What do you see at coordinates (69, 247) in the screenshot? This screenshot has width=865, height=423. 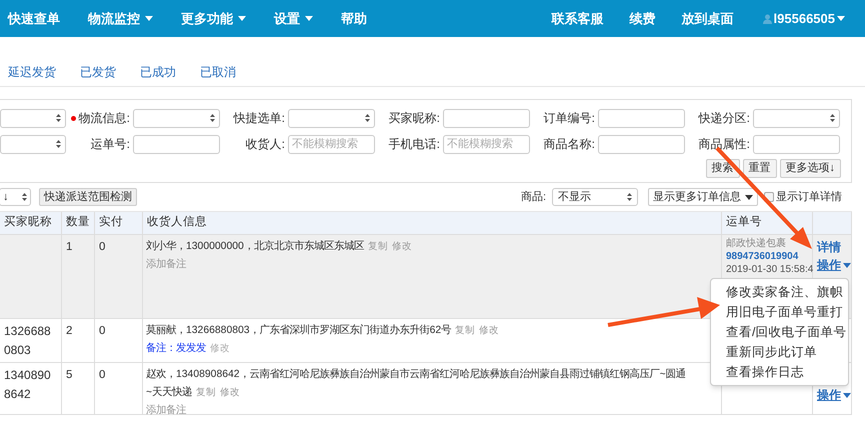 I see `quantity-text: 1` at bounding box center [69, 247].